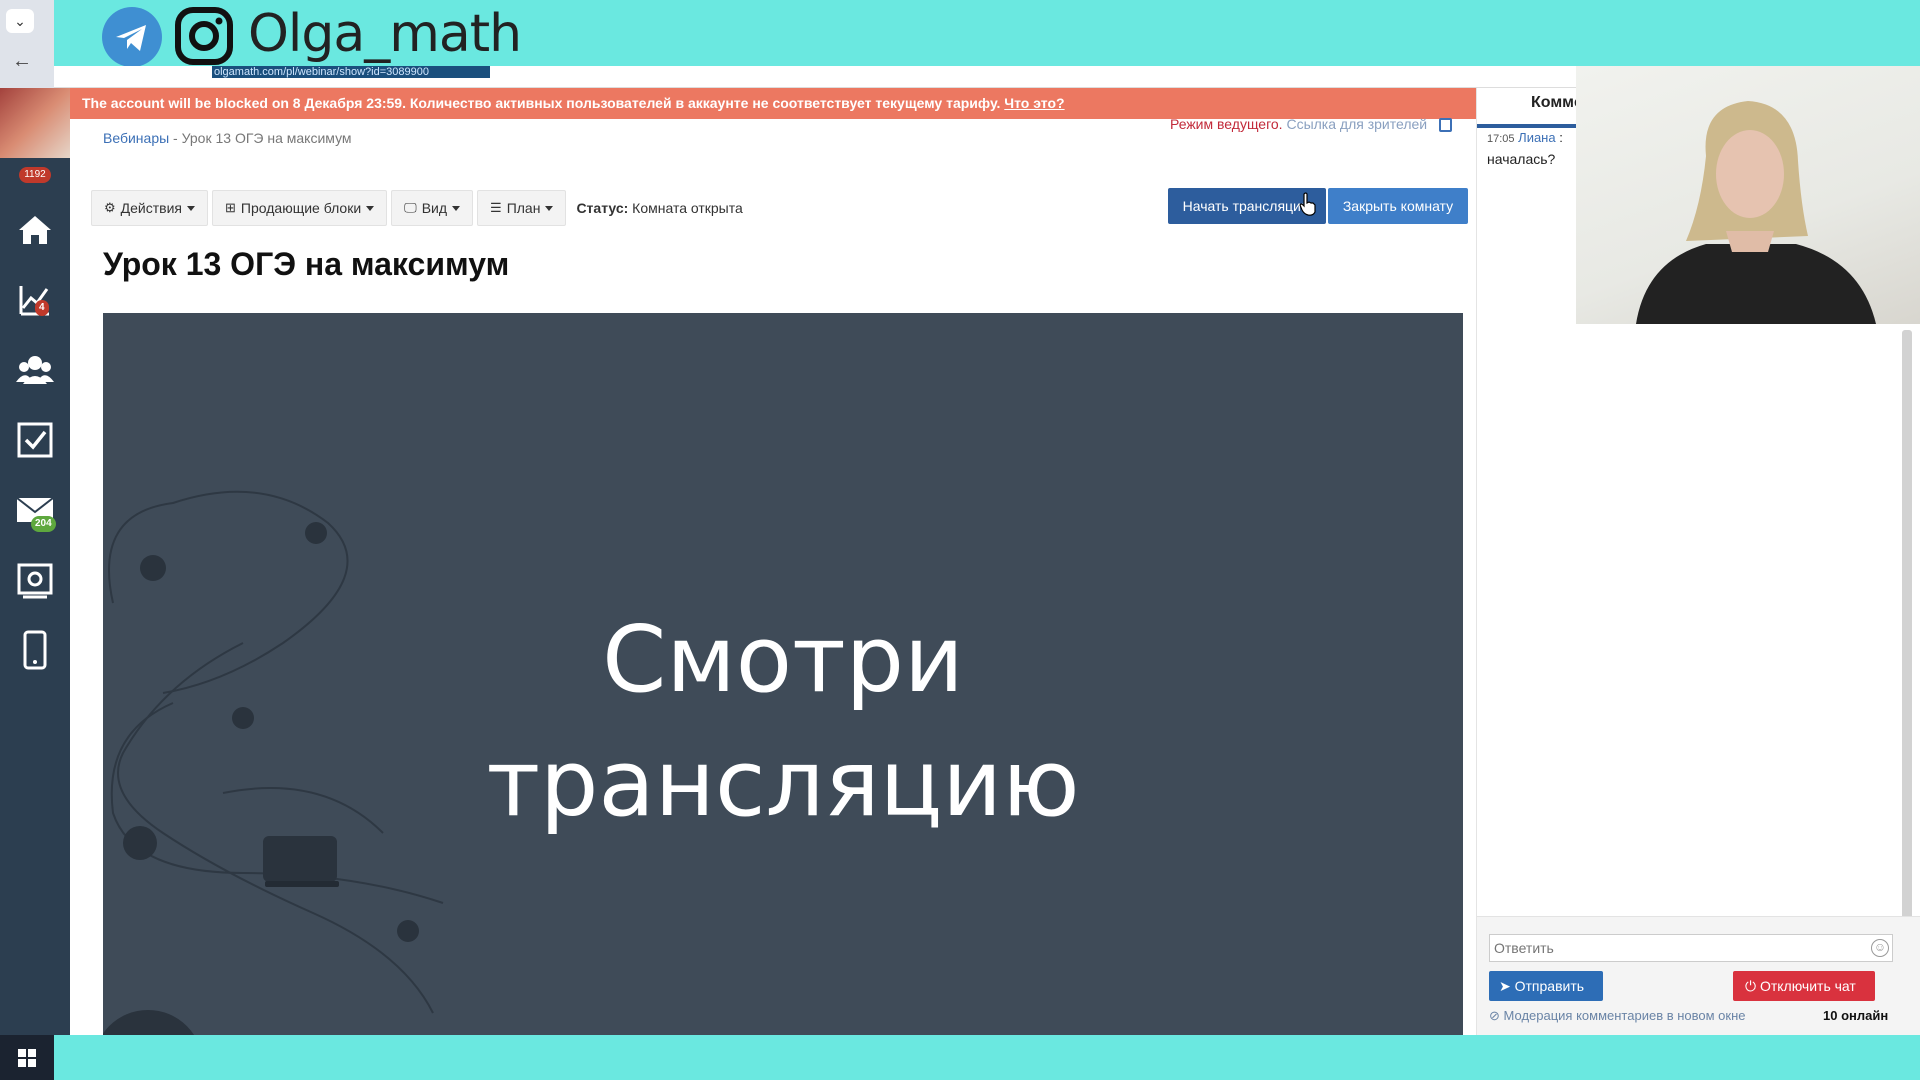 This screenshot has width=1920, height=1080. Describe the element at coordinates (266, 138) in the screenshot. I see `breadcrumb-current: Урок 13 ОГЭ на максимум` at that location.